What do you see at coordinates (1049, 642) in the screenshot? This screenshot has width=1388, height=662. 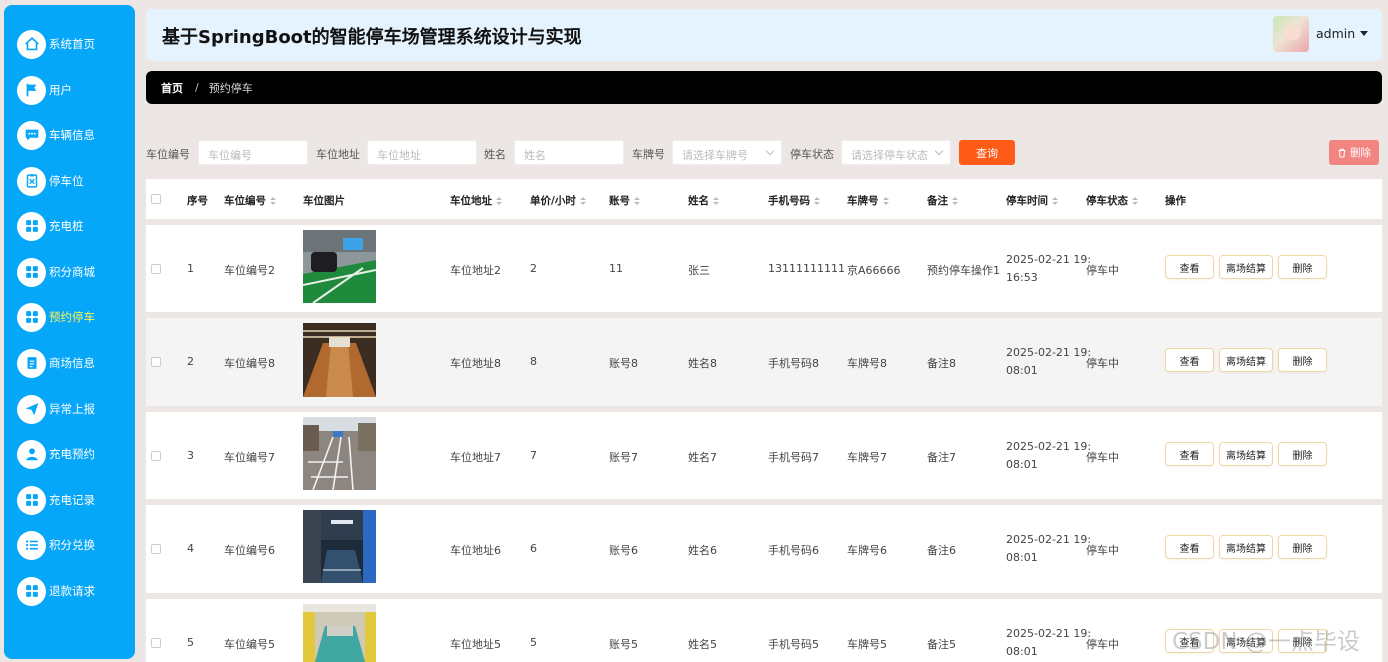 I see `cell-time: 2025-02-21 19: 08:01` at bounding box center [1049, 642].